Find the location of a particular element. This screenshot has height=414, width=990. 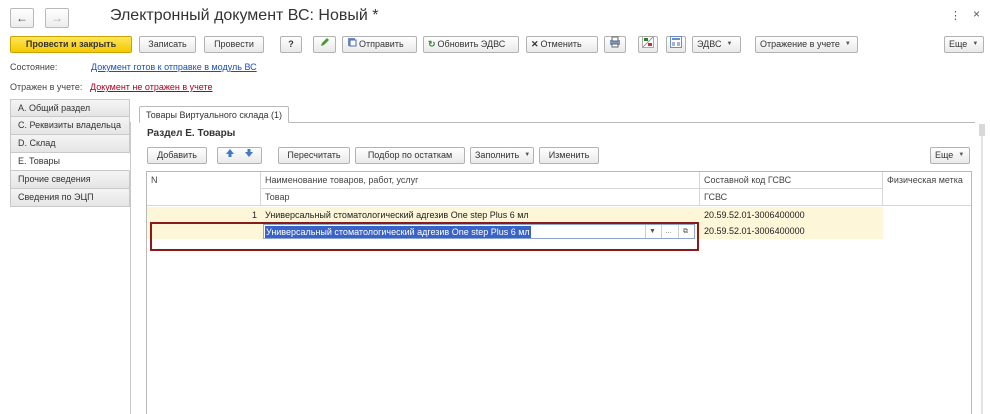

column-header-name: Наименование товаров, работ, услуг is located at coordinates (480, 180).